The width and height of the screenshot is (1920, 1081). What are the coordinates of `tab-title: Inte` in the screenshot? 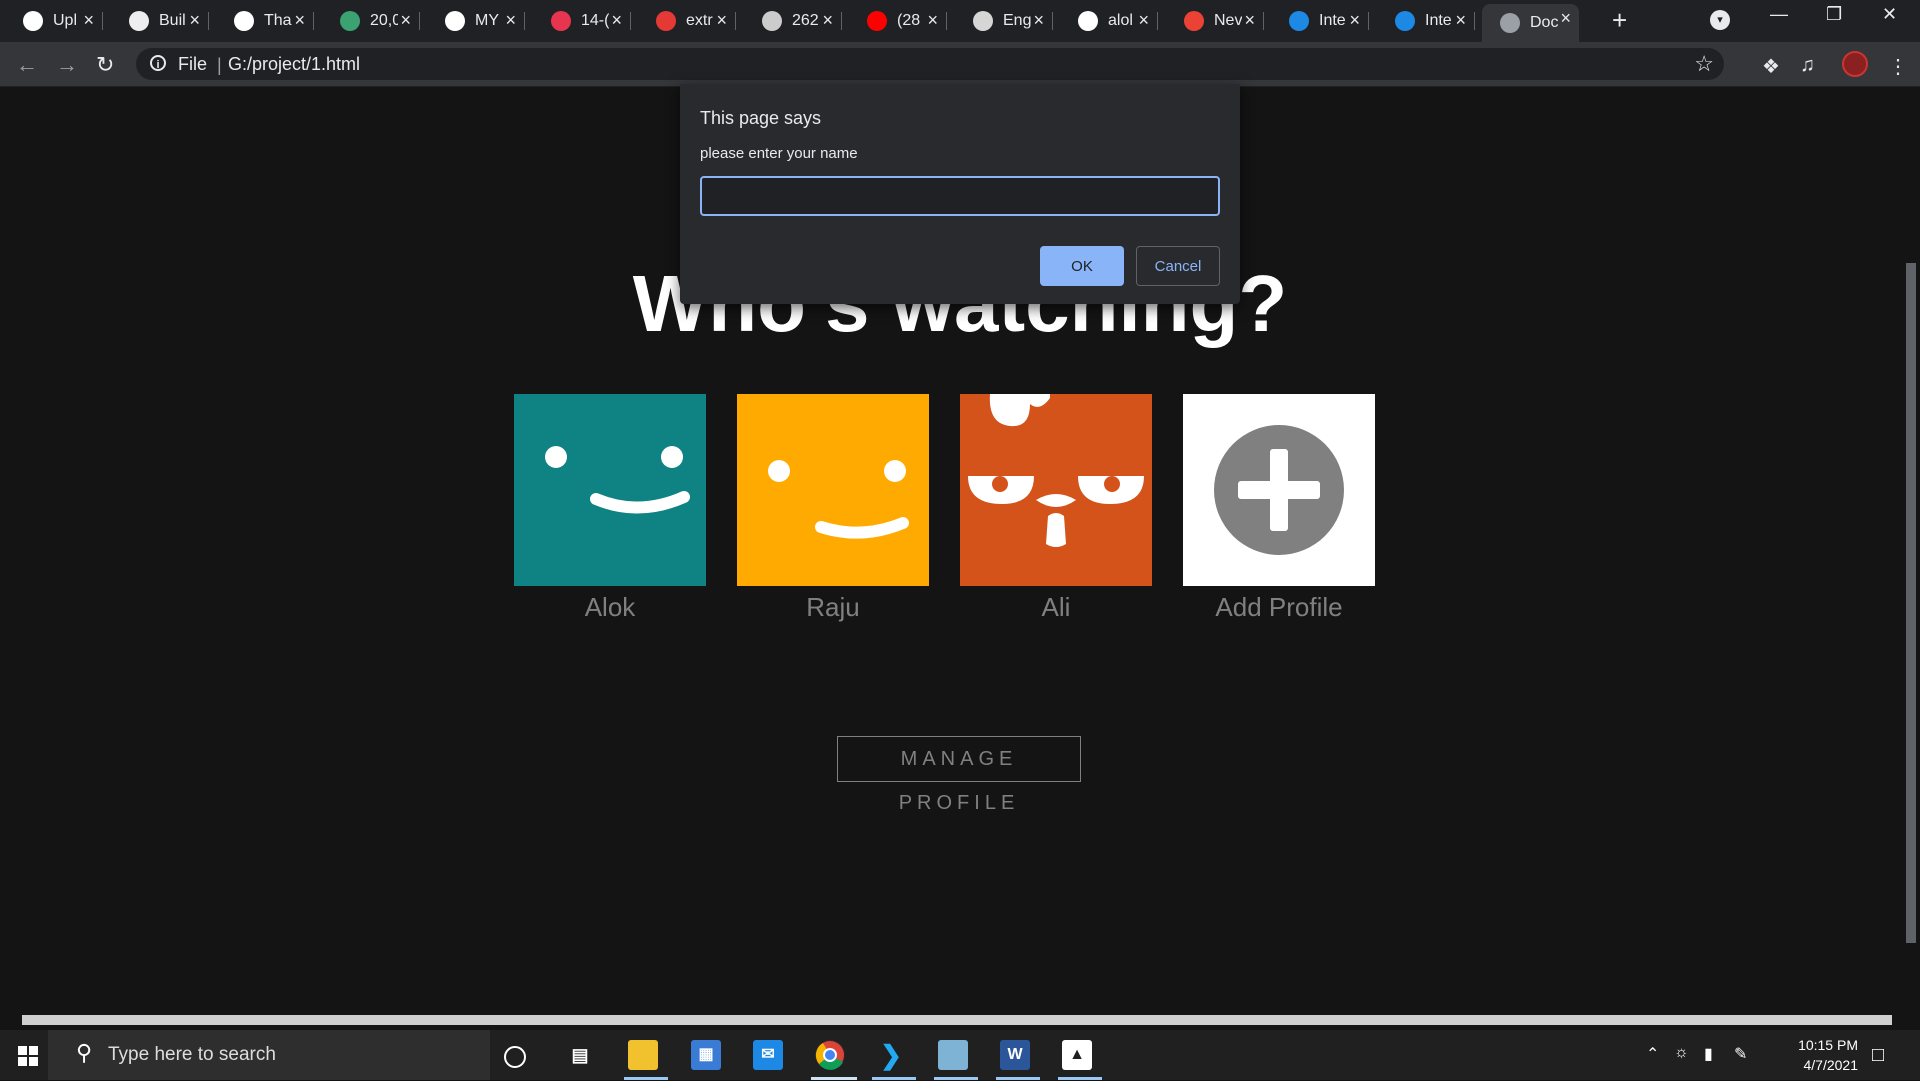 It's located at (1332, 20).